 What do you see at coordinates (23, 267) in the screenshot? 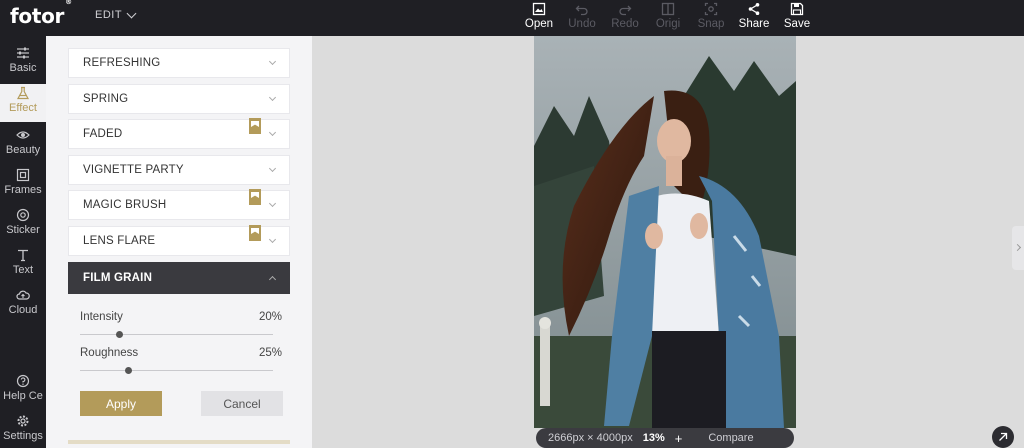
I see `sidebar-item-text: Text` at bounding box center [23, 267].